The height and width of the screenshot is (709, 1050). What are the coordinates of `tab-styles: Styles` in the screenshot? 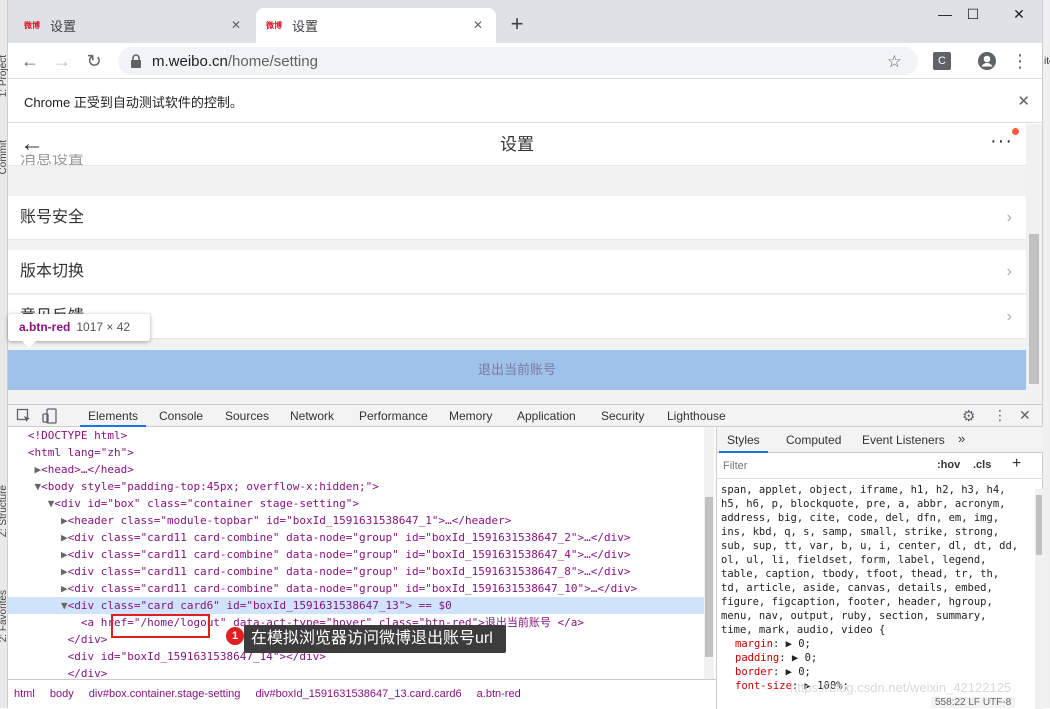 It's located at (743, 441).